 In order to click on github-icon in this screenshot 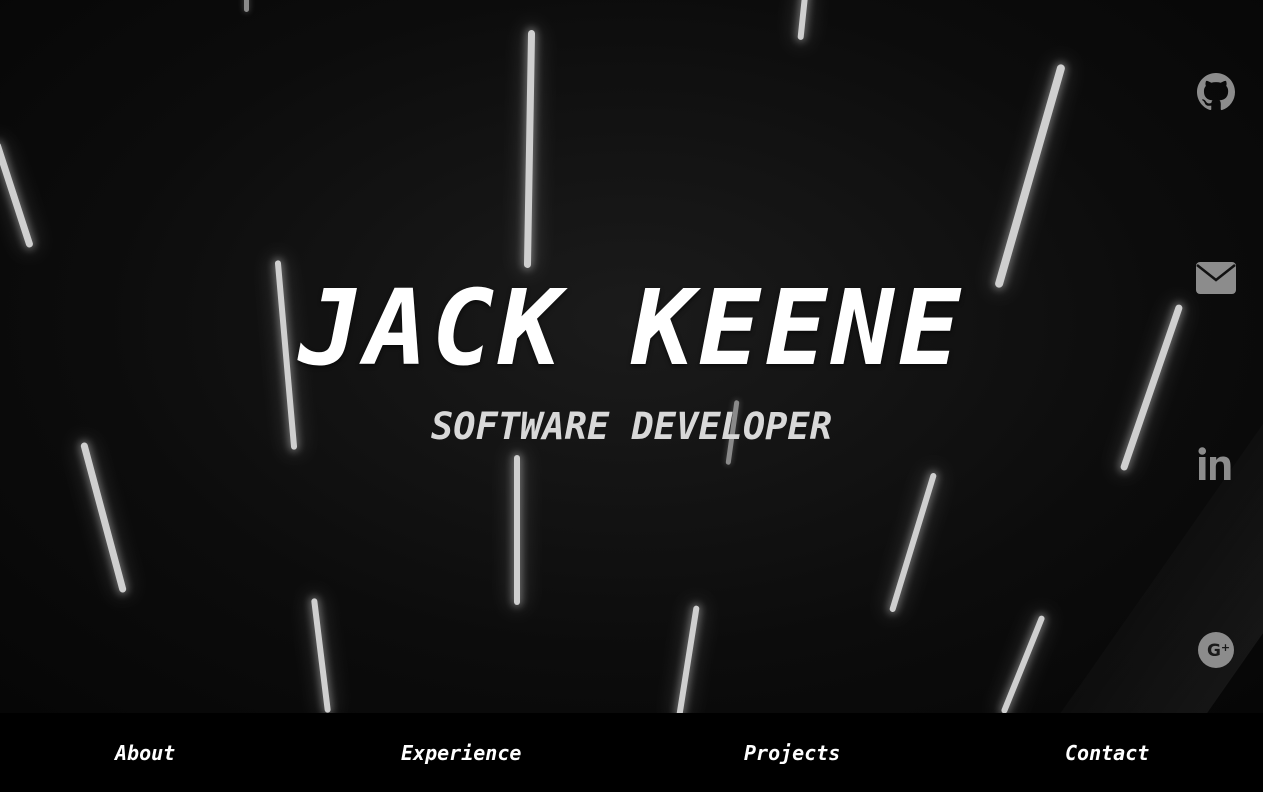, I will do `click(1216, 92)`.